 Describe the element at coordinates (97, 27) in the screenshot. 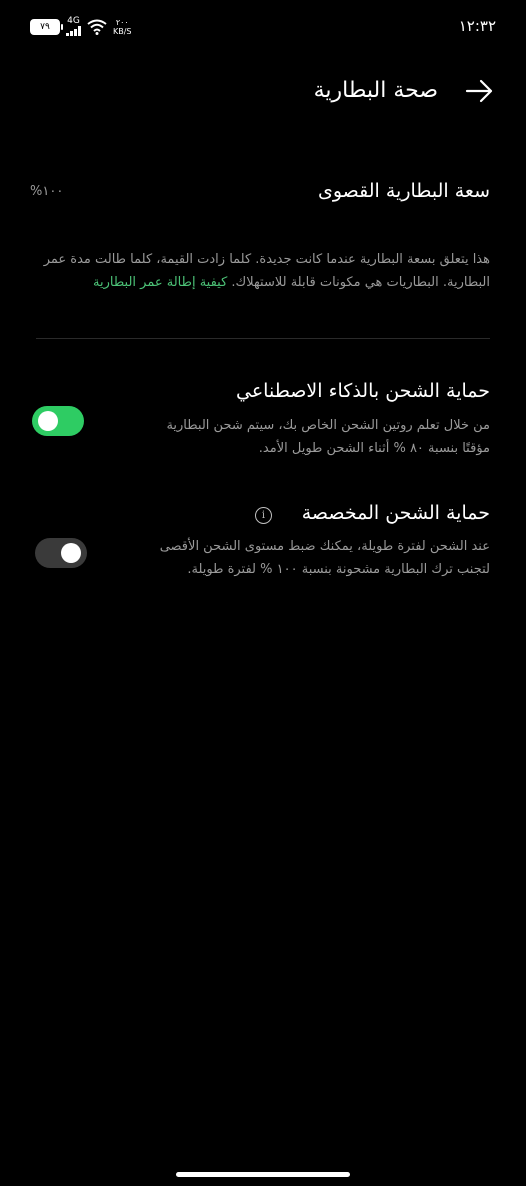

I see `wifi-icon` at that location.